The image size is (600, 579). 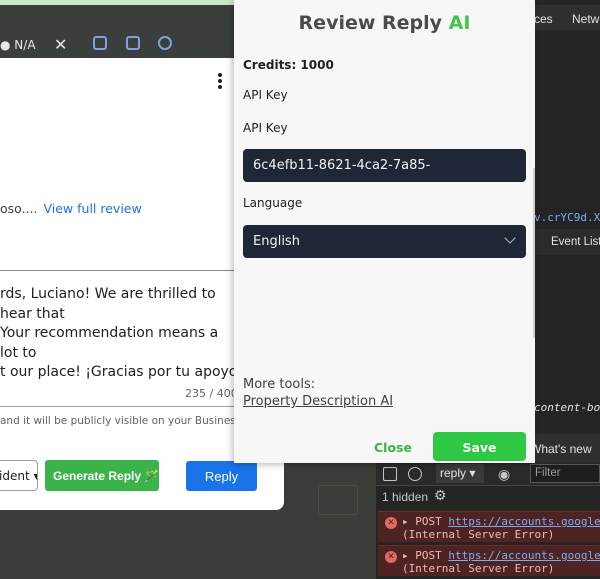 I want to click on context-value: reply, so click(x=453, y=473).